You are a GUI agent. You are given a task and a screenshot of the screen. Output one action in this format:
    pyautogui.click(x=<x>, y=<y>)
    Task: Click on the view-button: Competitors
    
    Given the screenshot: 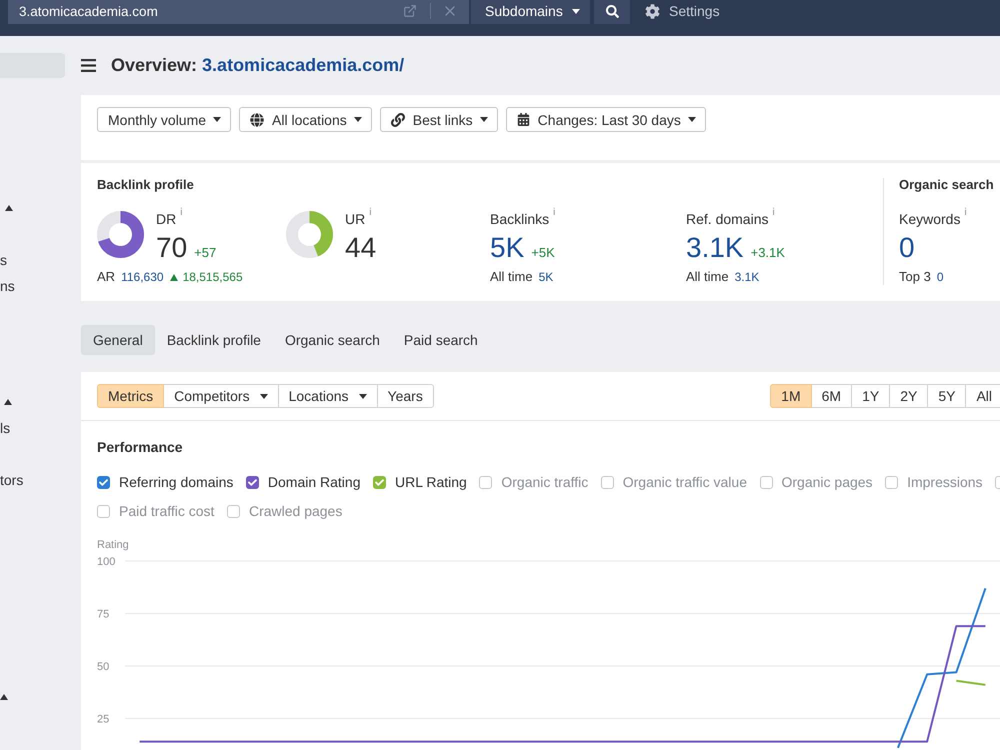 What is the action you would take?
    pyautogui.click(x=221, y=396)
    